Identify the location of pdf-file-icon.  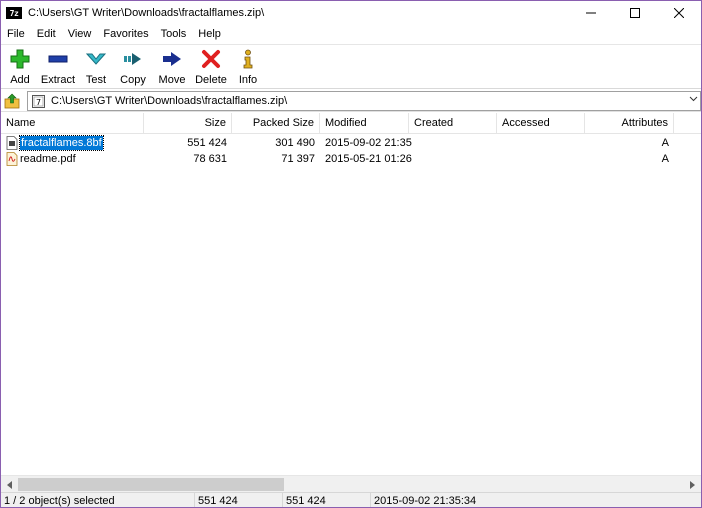
(12, 159).